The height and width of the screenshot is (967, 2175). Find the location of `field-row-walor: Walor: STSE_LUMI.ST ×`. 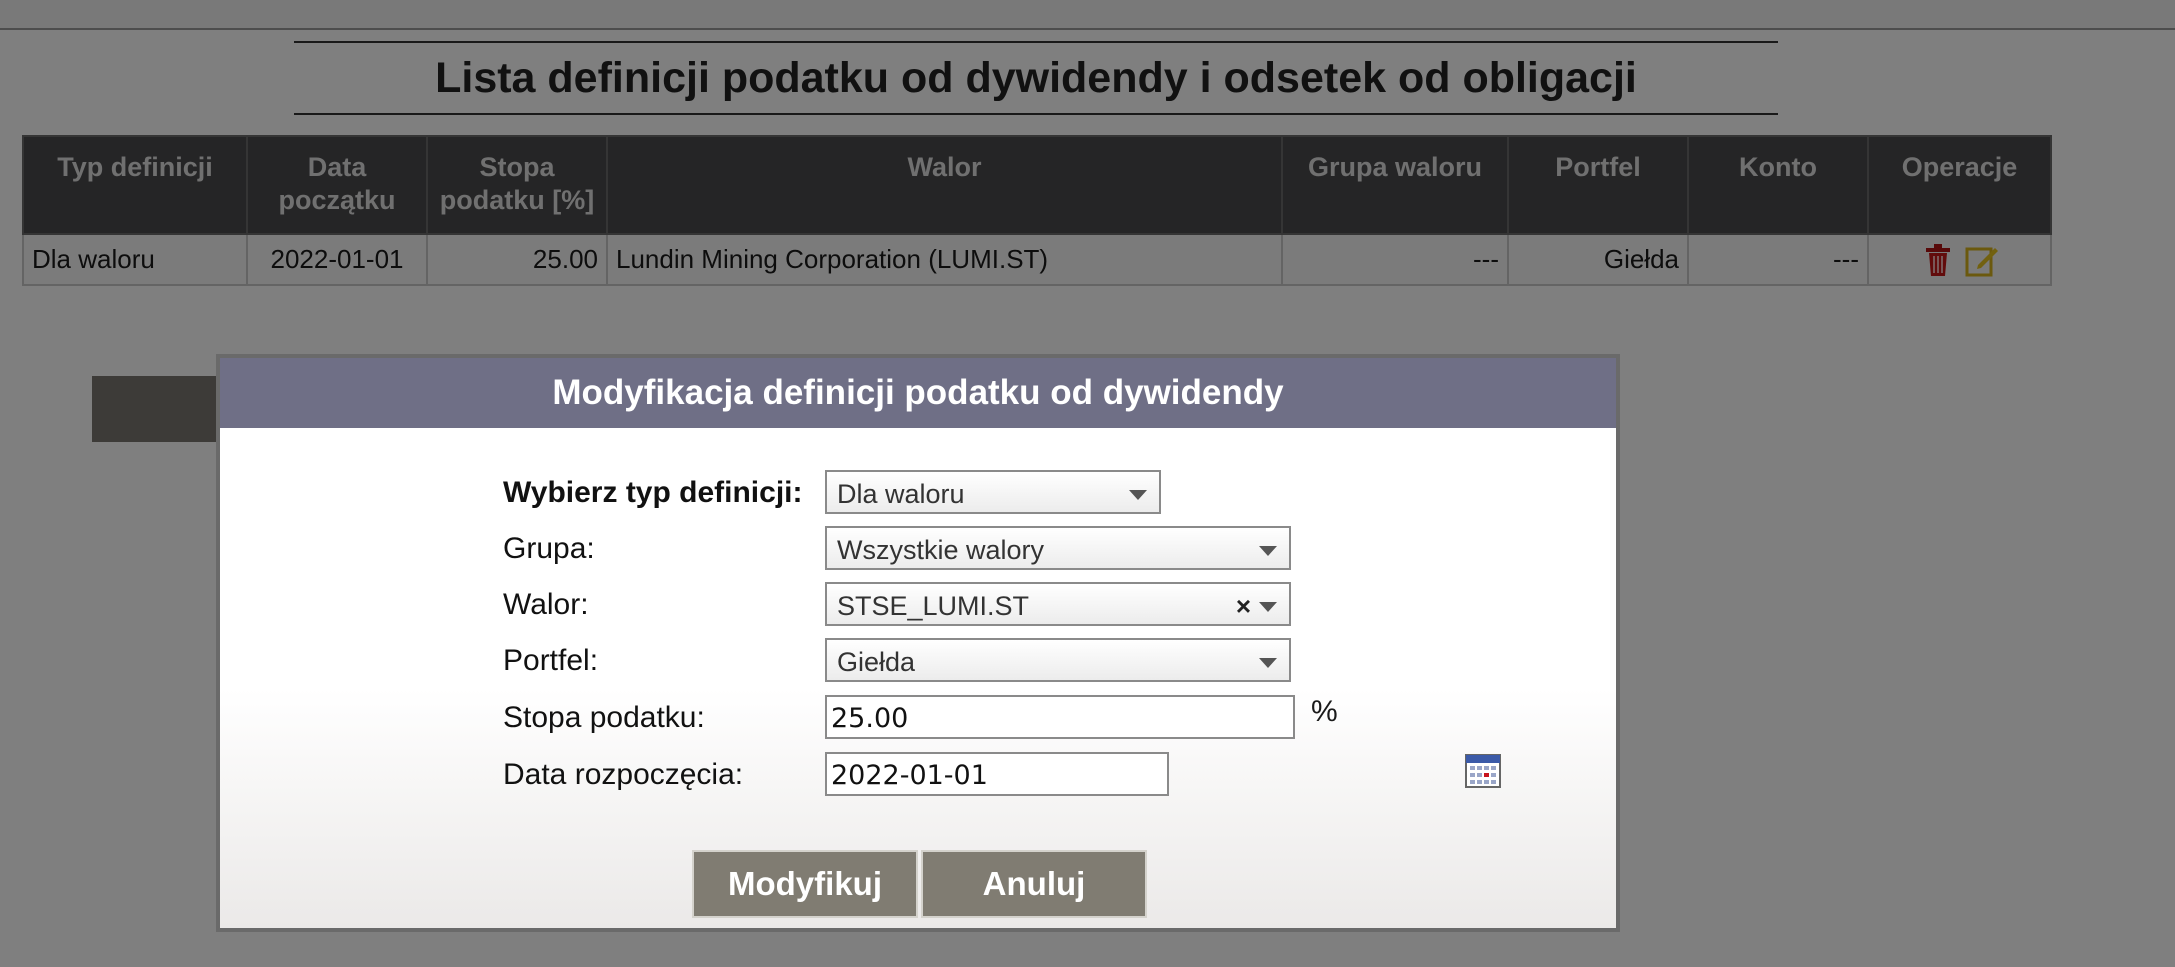

field-row-walor: Walor: STSE_LUMI.ST × is located at coordinates (953, 605).